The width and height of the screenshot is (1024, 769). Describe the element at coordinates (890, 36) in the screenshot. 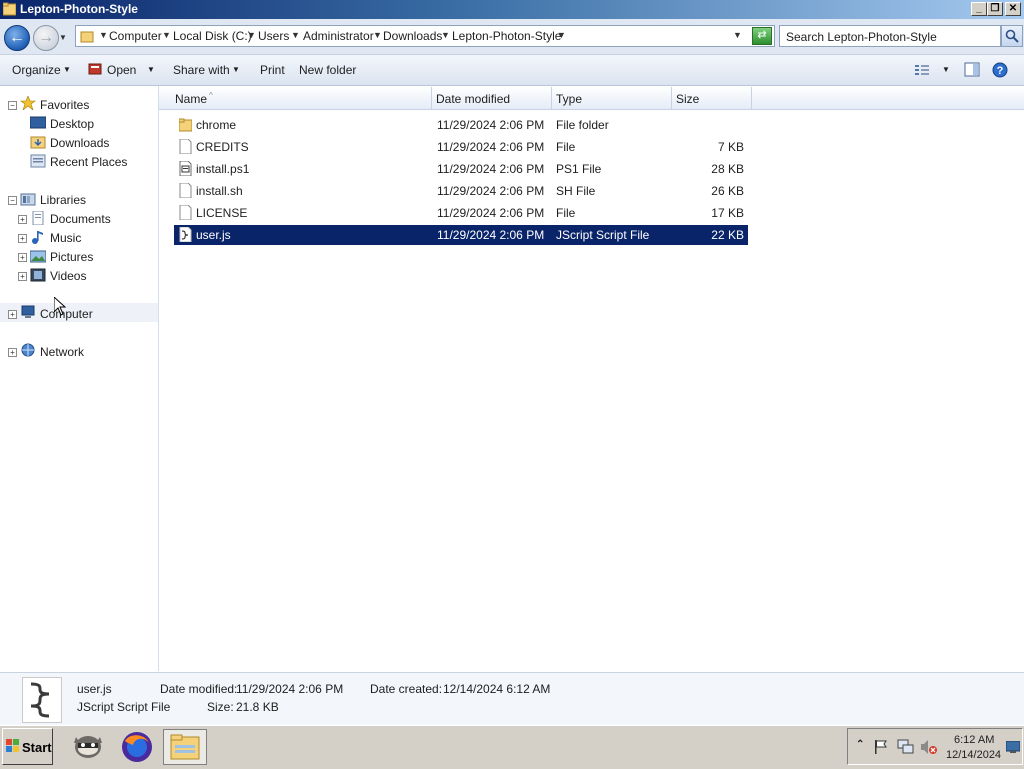

I see `search-input: Search Lepton-Photon-Style` at that location.